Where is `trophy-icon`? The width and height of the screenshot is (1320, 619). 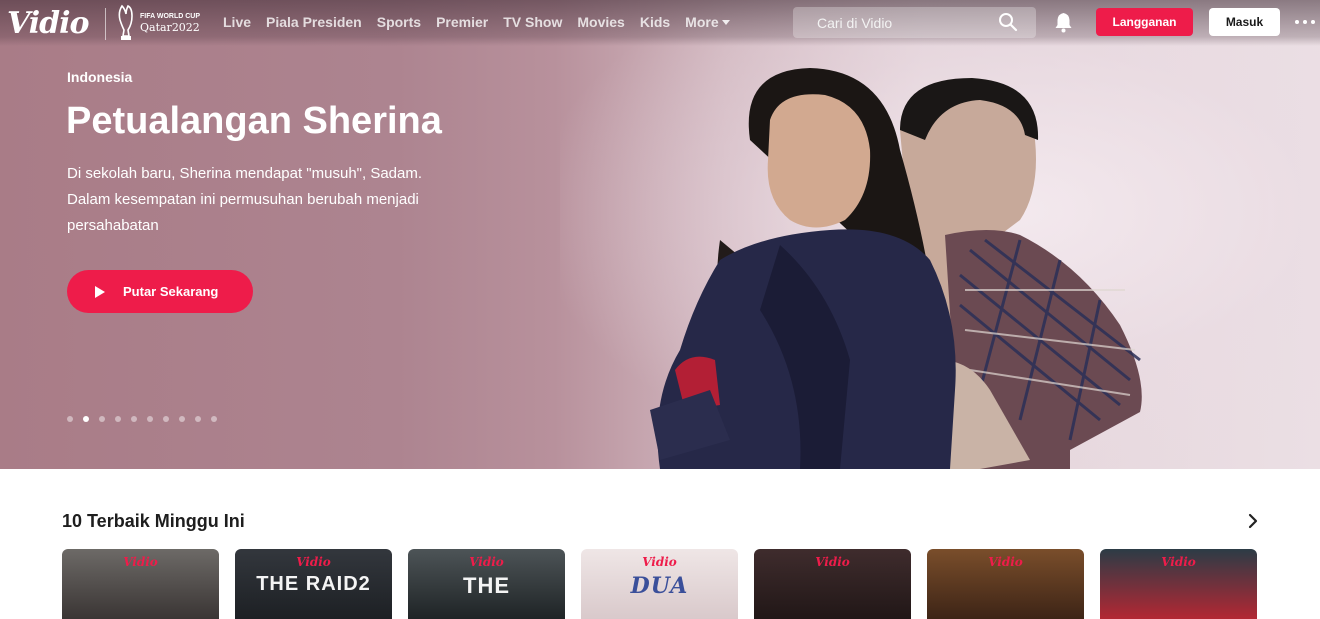
trophy-icon is located at coordinates (125, 22).